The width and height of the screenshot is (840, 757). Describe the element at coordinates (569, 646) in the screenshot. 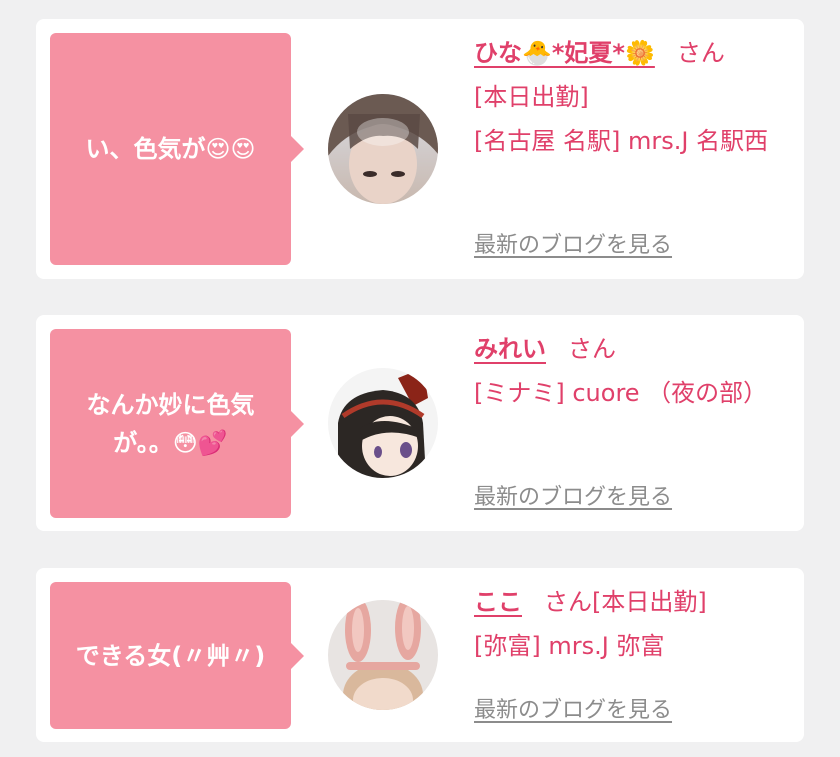

I see `shop-name: [弥富] mrs.J 弥富` at that location.